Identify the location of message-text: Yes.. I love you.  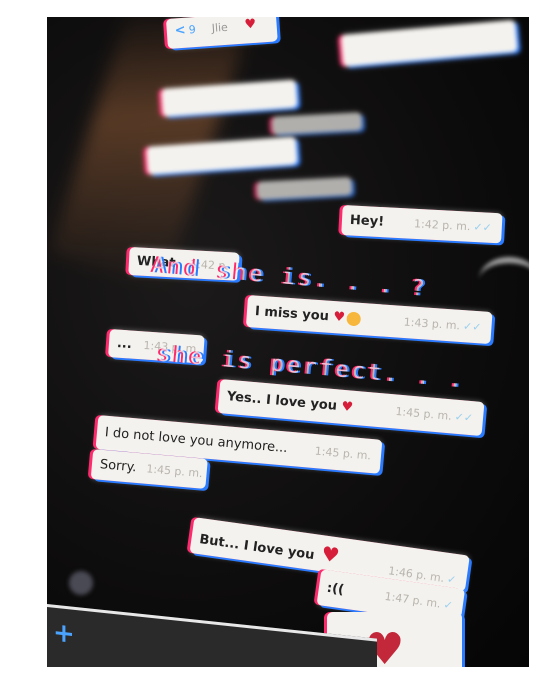
(282, 401).